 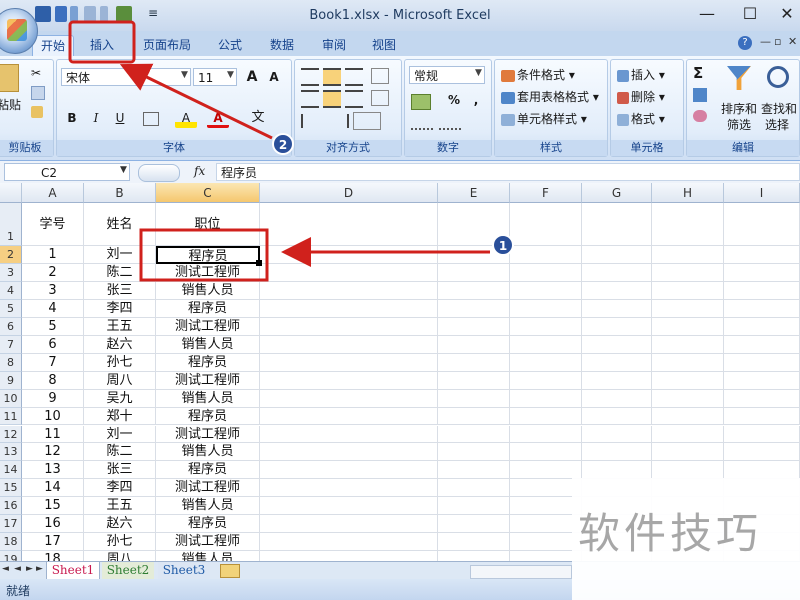 I want to click on borders-icon, so click(x=151, y=119).